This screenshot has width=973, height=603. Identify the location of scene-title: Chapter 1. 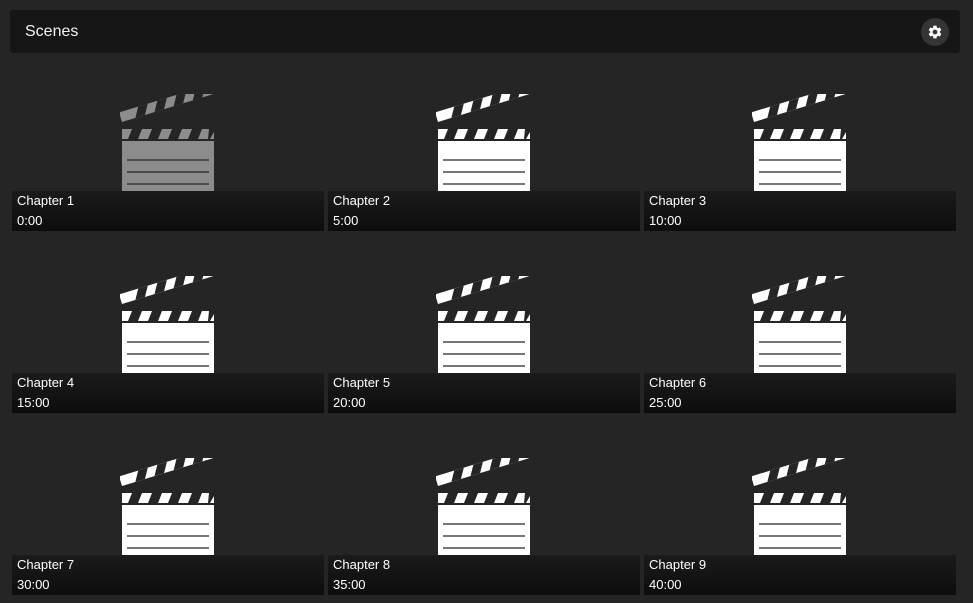
(46, 200).